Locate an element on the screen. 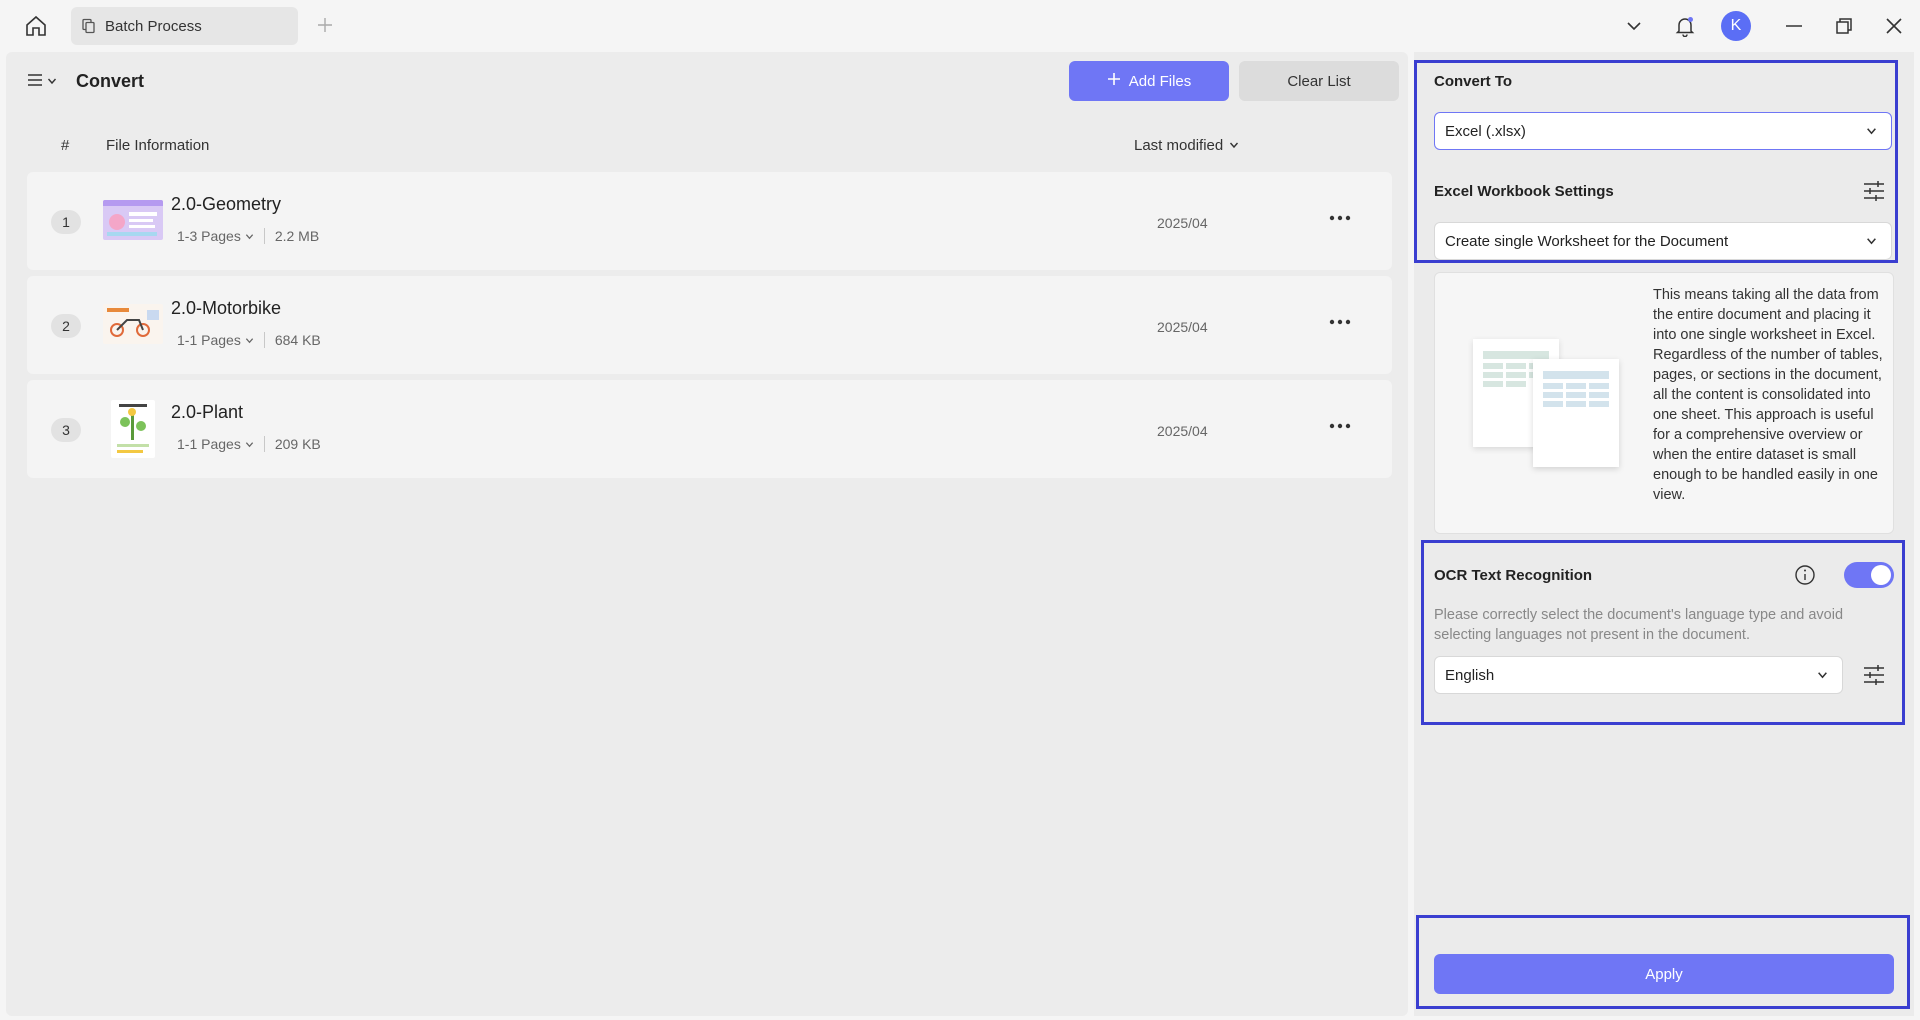 This screenshot has width=1920, height=1020. sort-last-modified: Last modified is located at coordinates (1186, 145).